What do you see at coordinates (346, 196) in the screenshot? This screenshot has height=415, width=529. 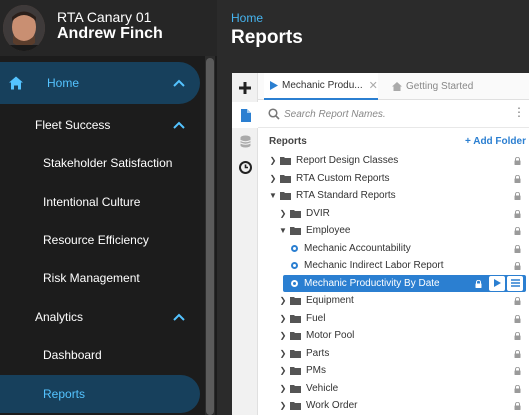 I see `tree-item-label: RTA Standard Reports` at bounding box center [346, 196].